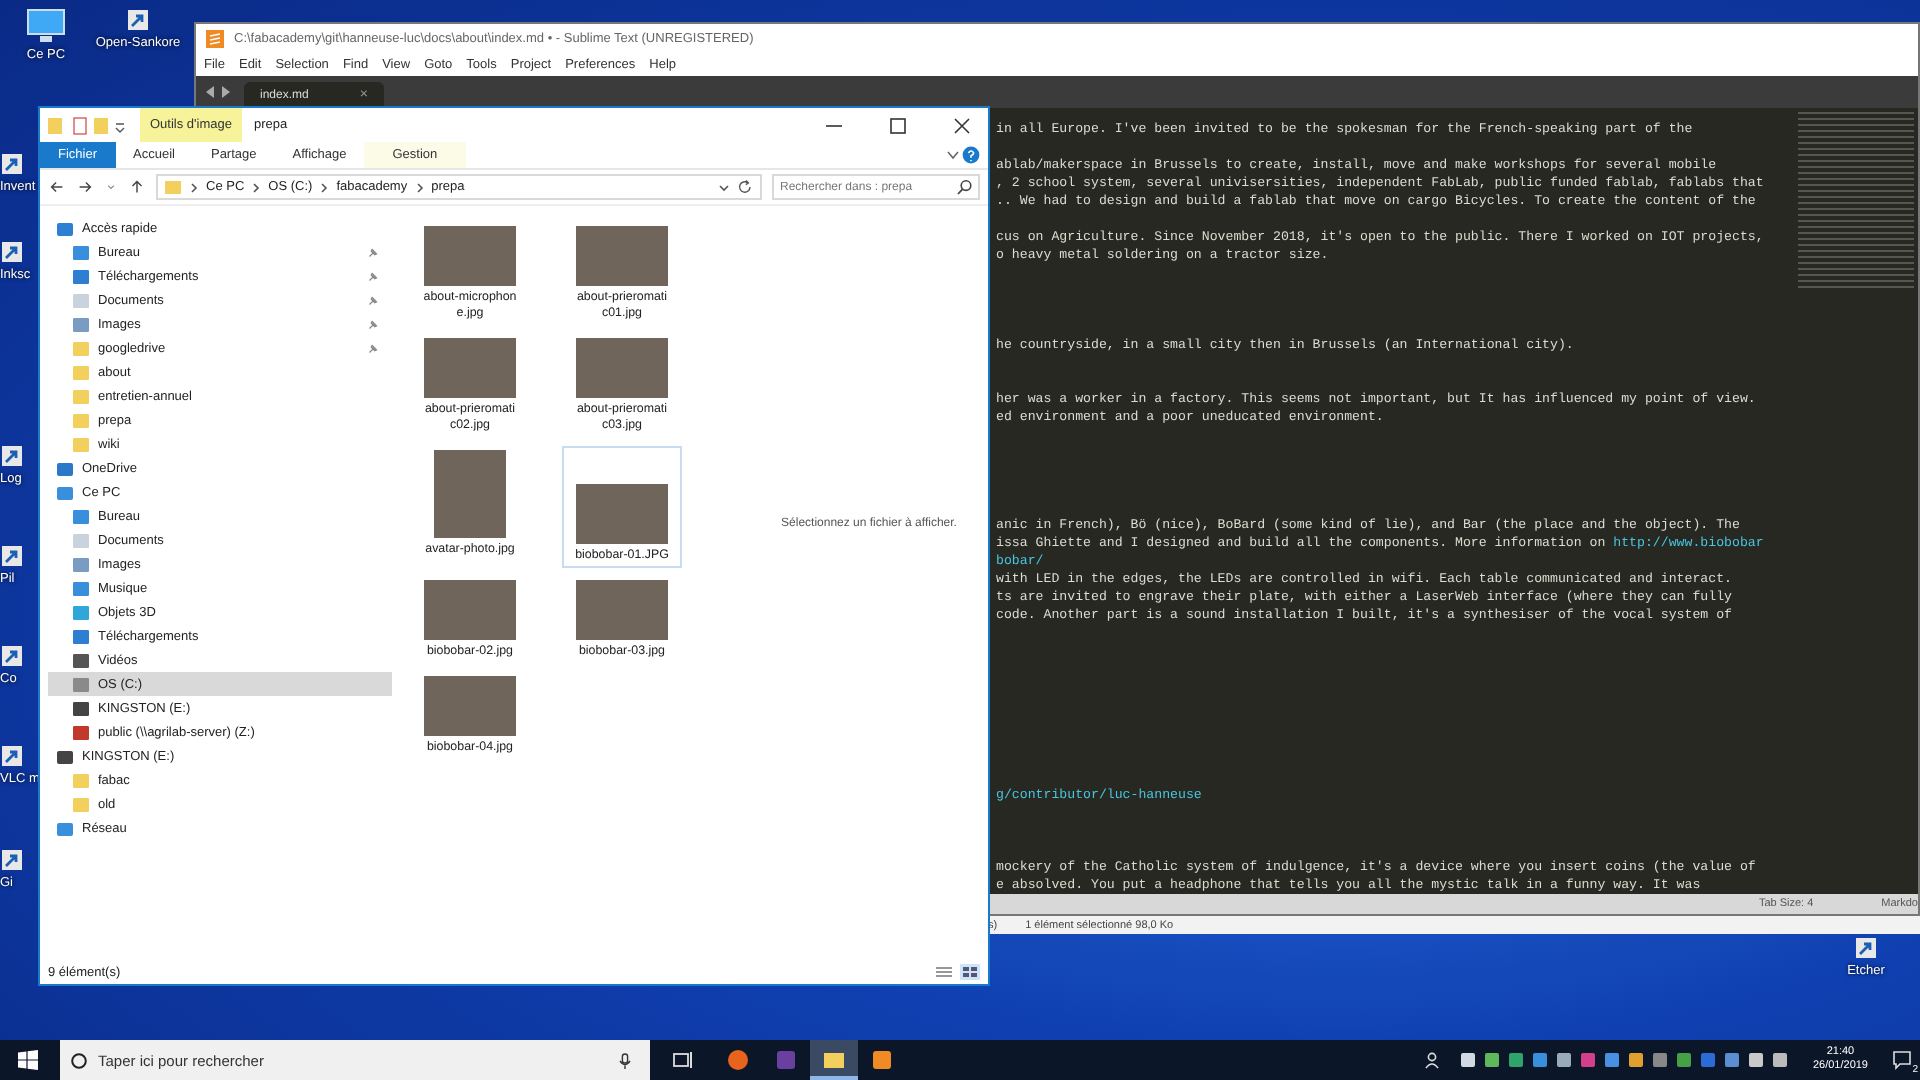 The image size is (1920, 1080). What do you see at coordinates (137, 187) in the screenshot?
I see `up-arrow-icon` at bounding box center [137, 187].